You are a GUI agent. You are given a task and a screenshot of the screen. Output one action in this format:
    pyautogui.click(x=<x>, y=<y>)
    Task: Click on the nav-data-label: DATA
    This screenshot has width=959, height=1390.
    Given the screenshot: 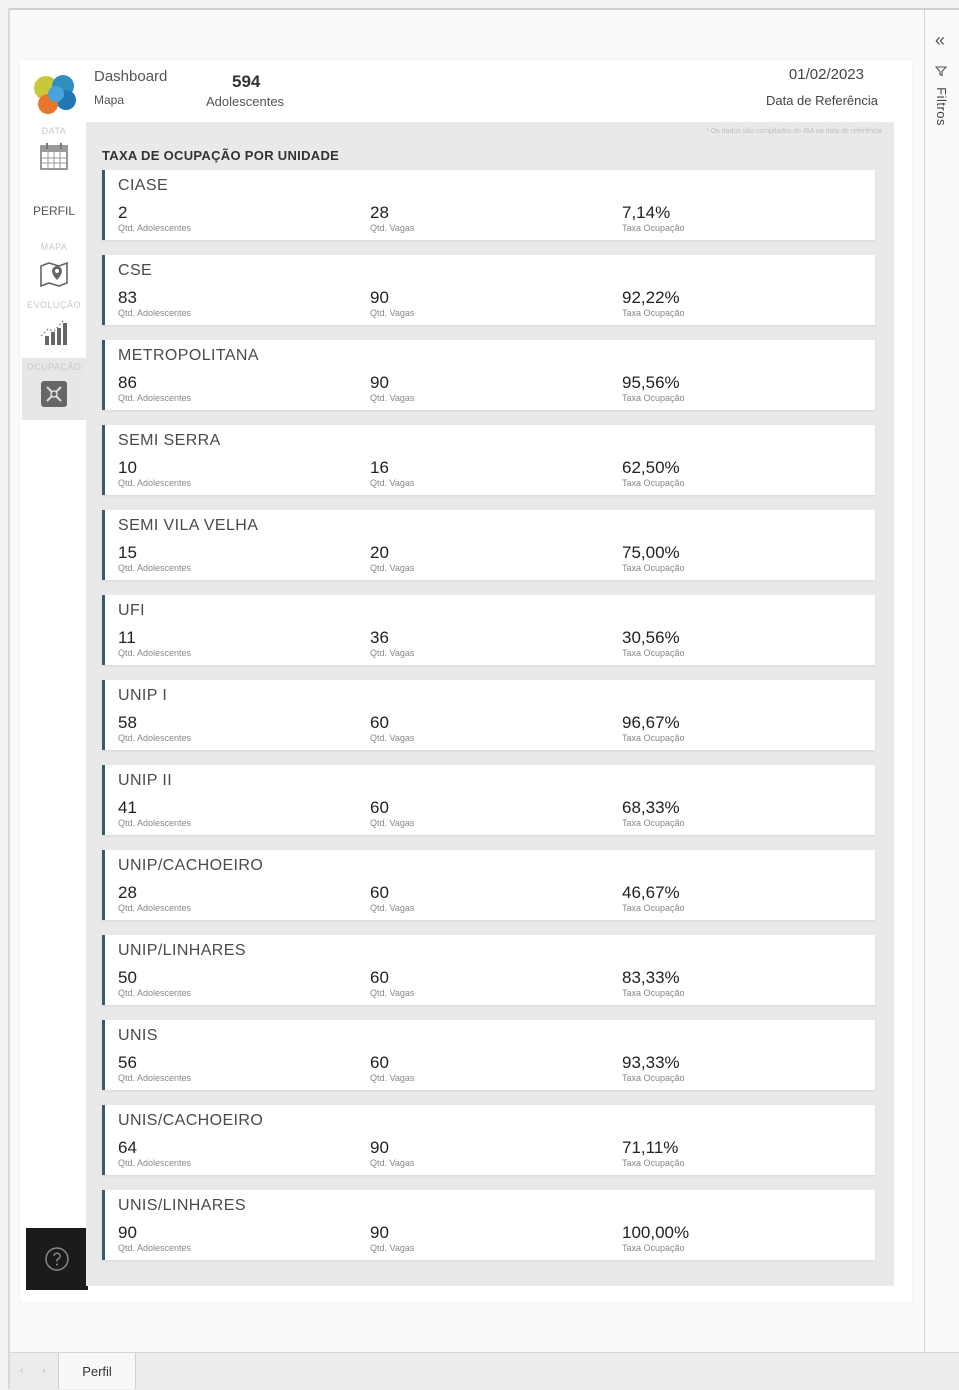 What is the action you would take?
    pyautogui.click(x=54, y=131)
    